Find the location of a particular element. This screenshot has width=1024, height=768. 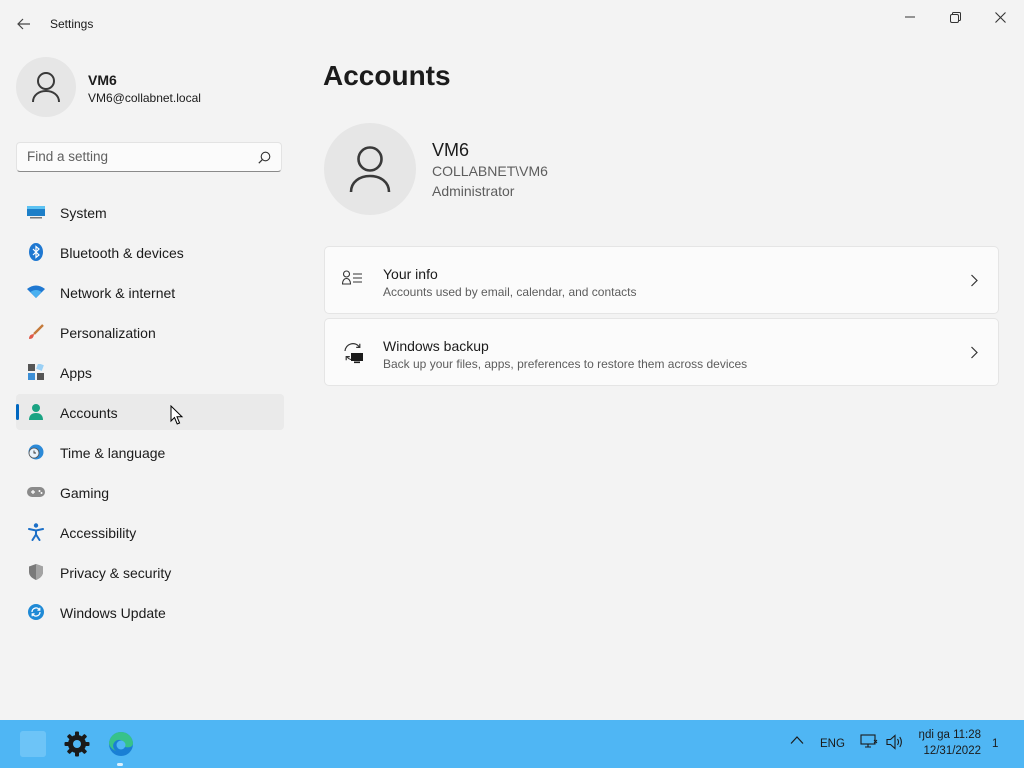

restore-button is located at coordinates (955, 17).